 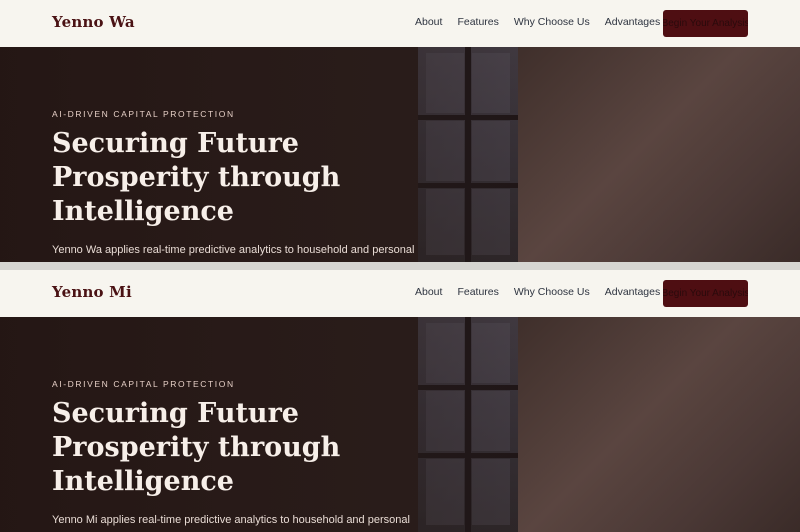 What do you see at coordinates (92, 292) in the screenshot?
I see `brand-logo: Yenno Mi` at bounding box center [92, 292].